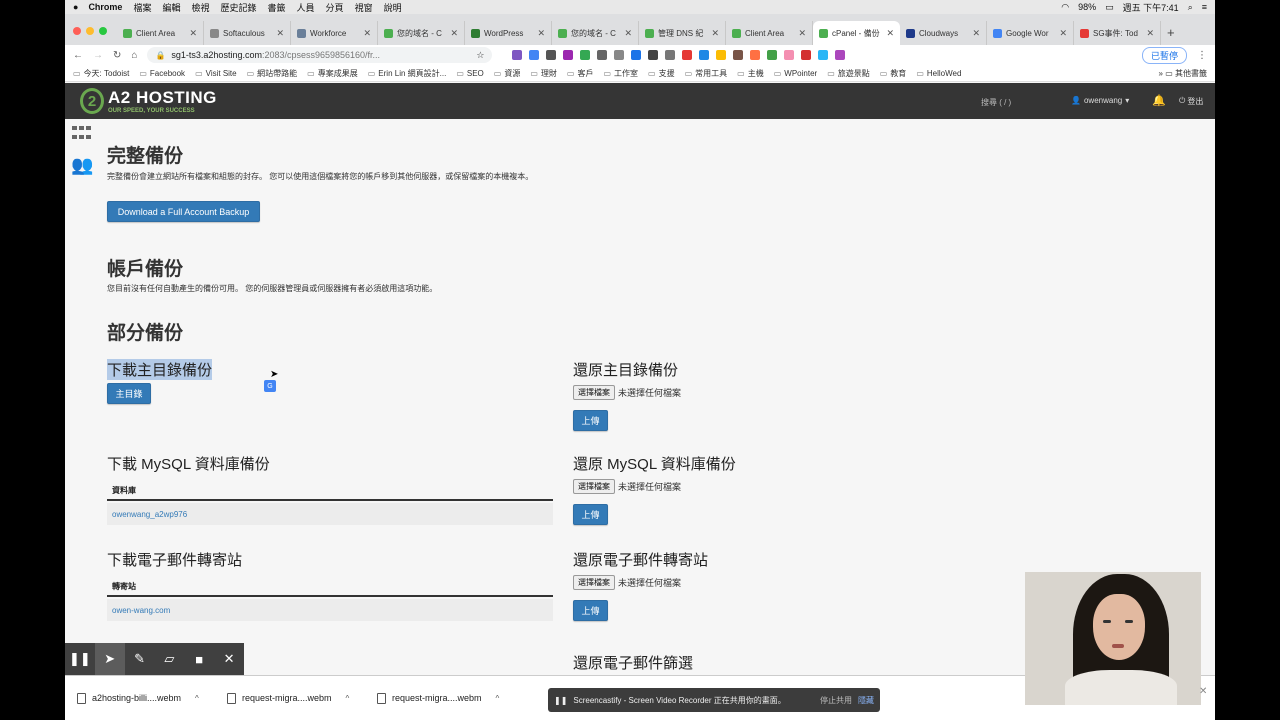  What do you see at coordinates (200, 7) in the screenshot?
I see `menu-view: 檢視` at bounding box center [200, 7].